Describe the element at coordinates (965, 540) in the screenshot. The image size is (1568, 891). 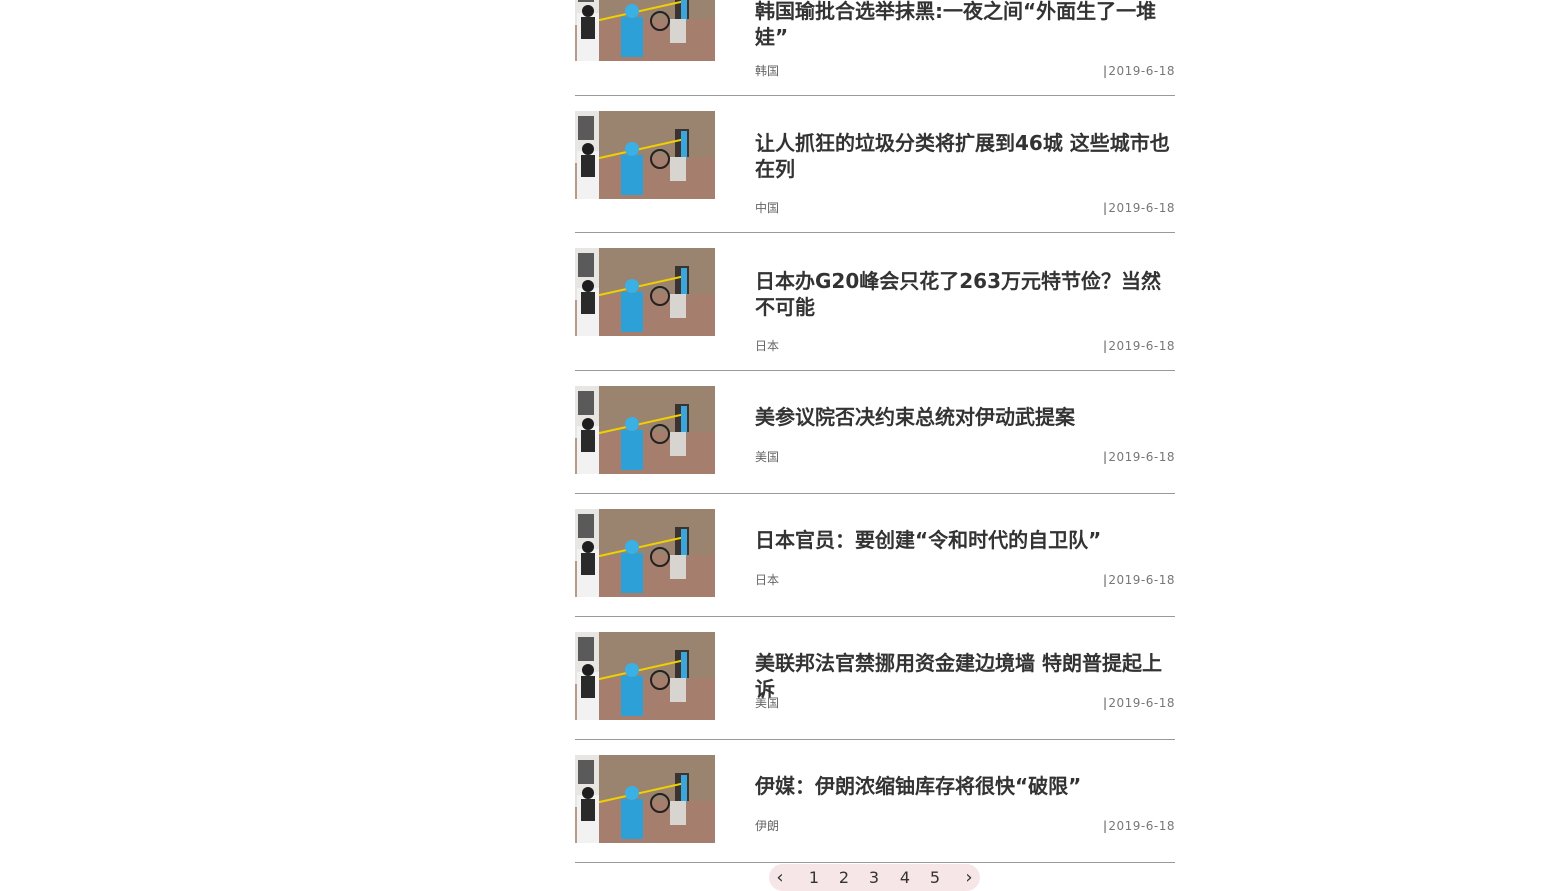
I see `news-title: 日本官员：要创建“令和时代的自卫队”` at that location.